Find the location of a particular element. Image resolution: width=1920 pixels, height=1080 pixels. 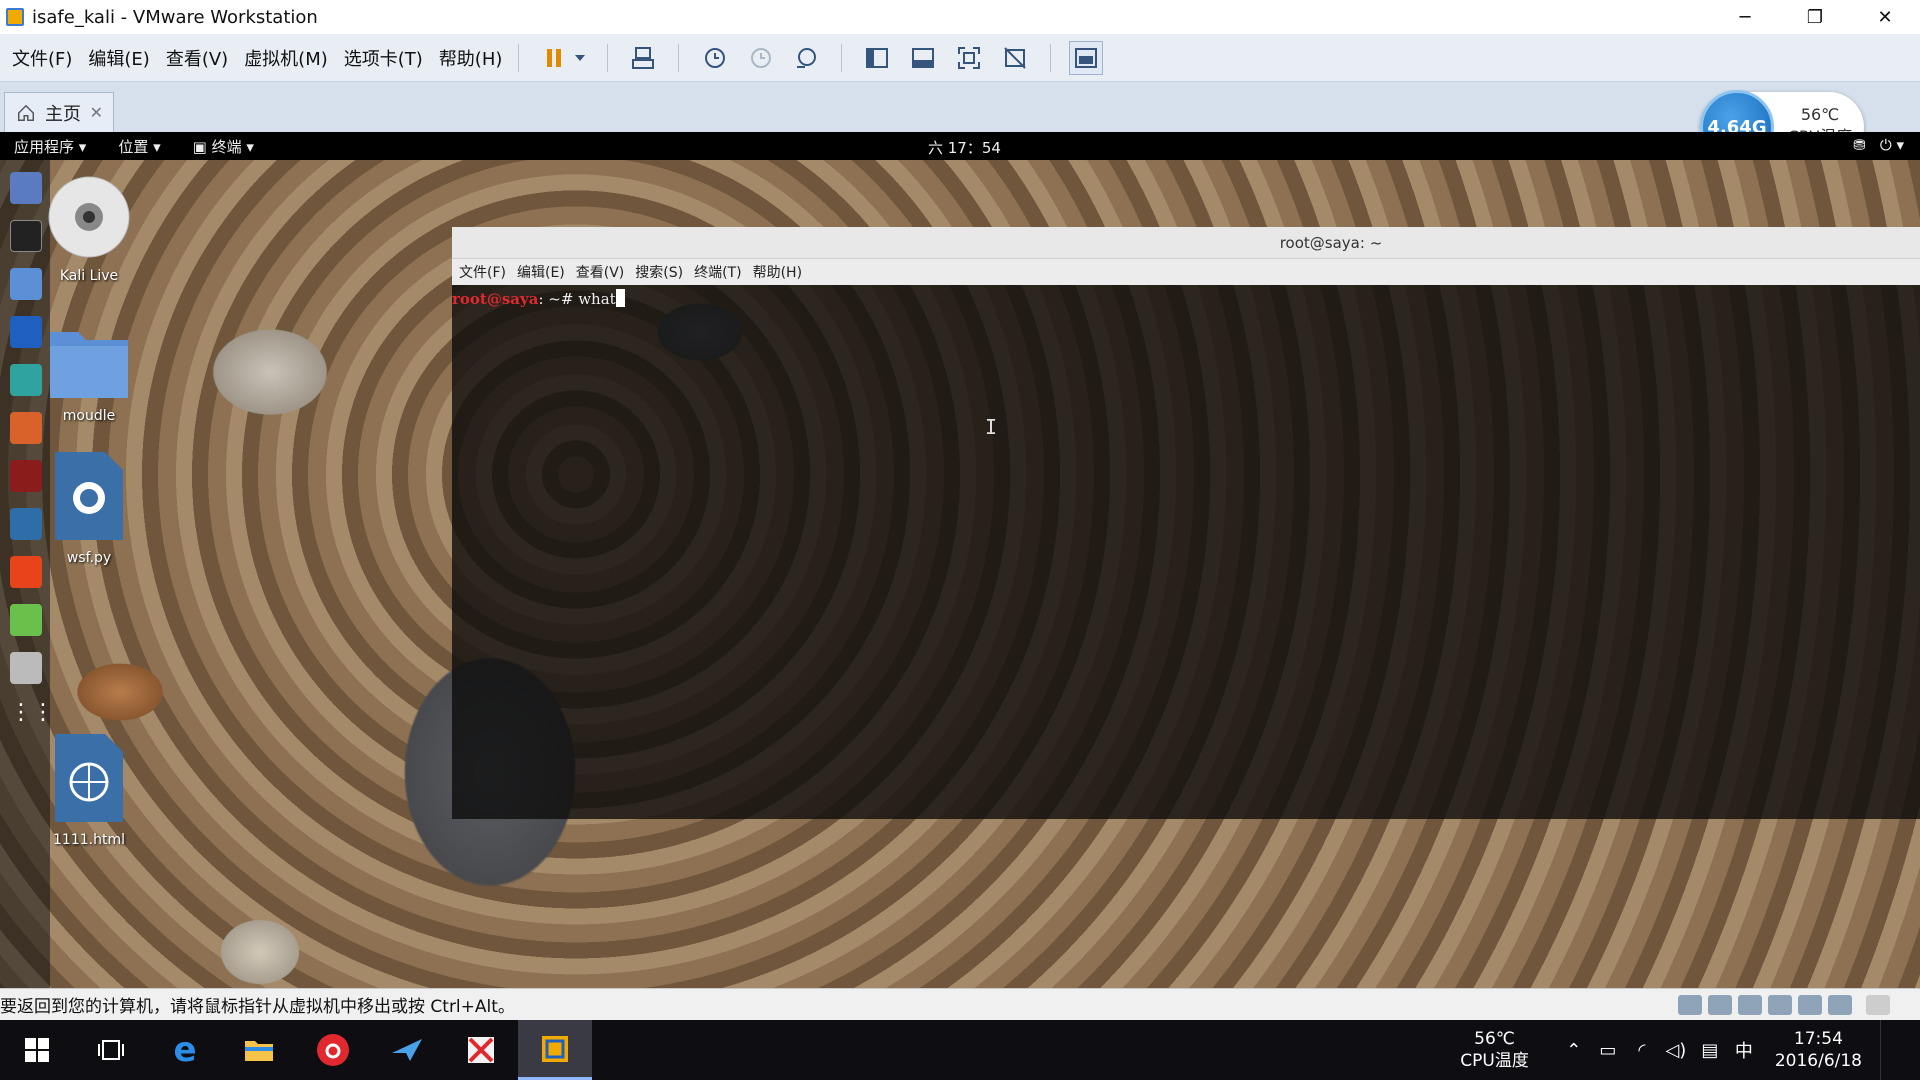

cdrom-icon is located at coordinates (1720, 1005).